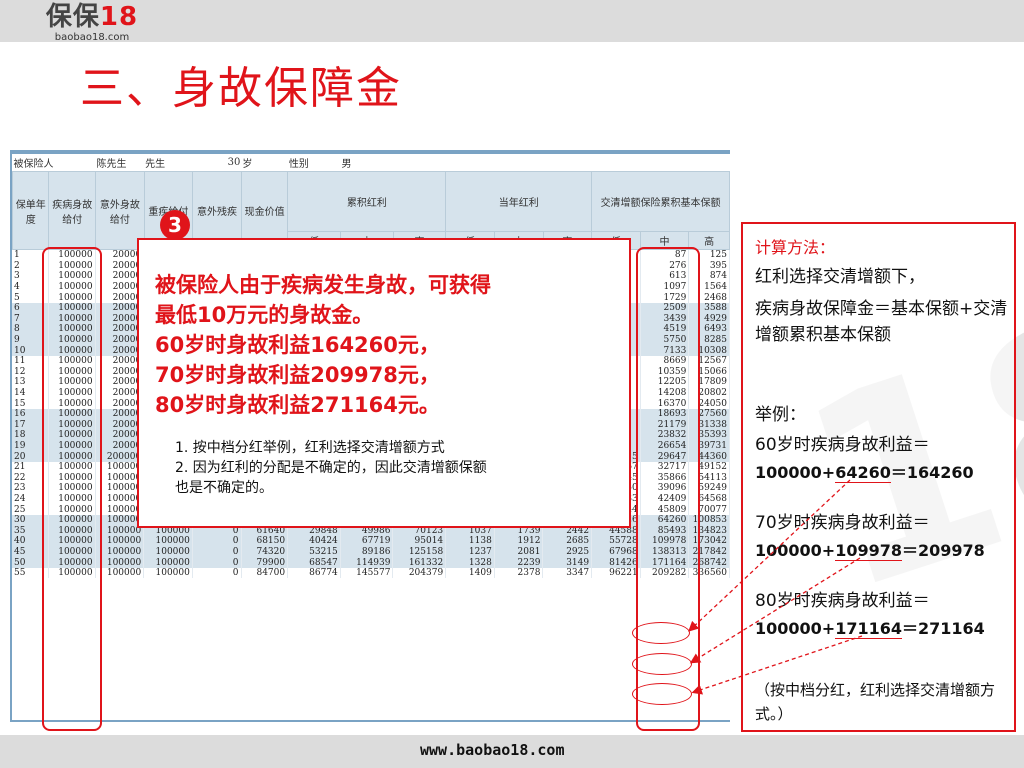 This screenshot has height=768, width=1024. I want to click on header-paidup-sum: 交清增额保险累积基本保额, so click(660, 201).